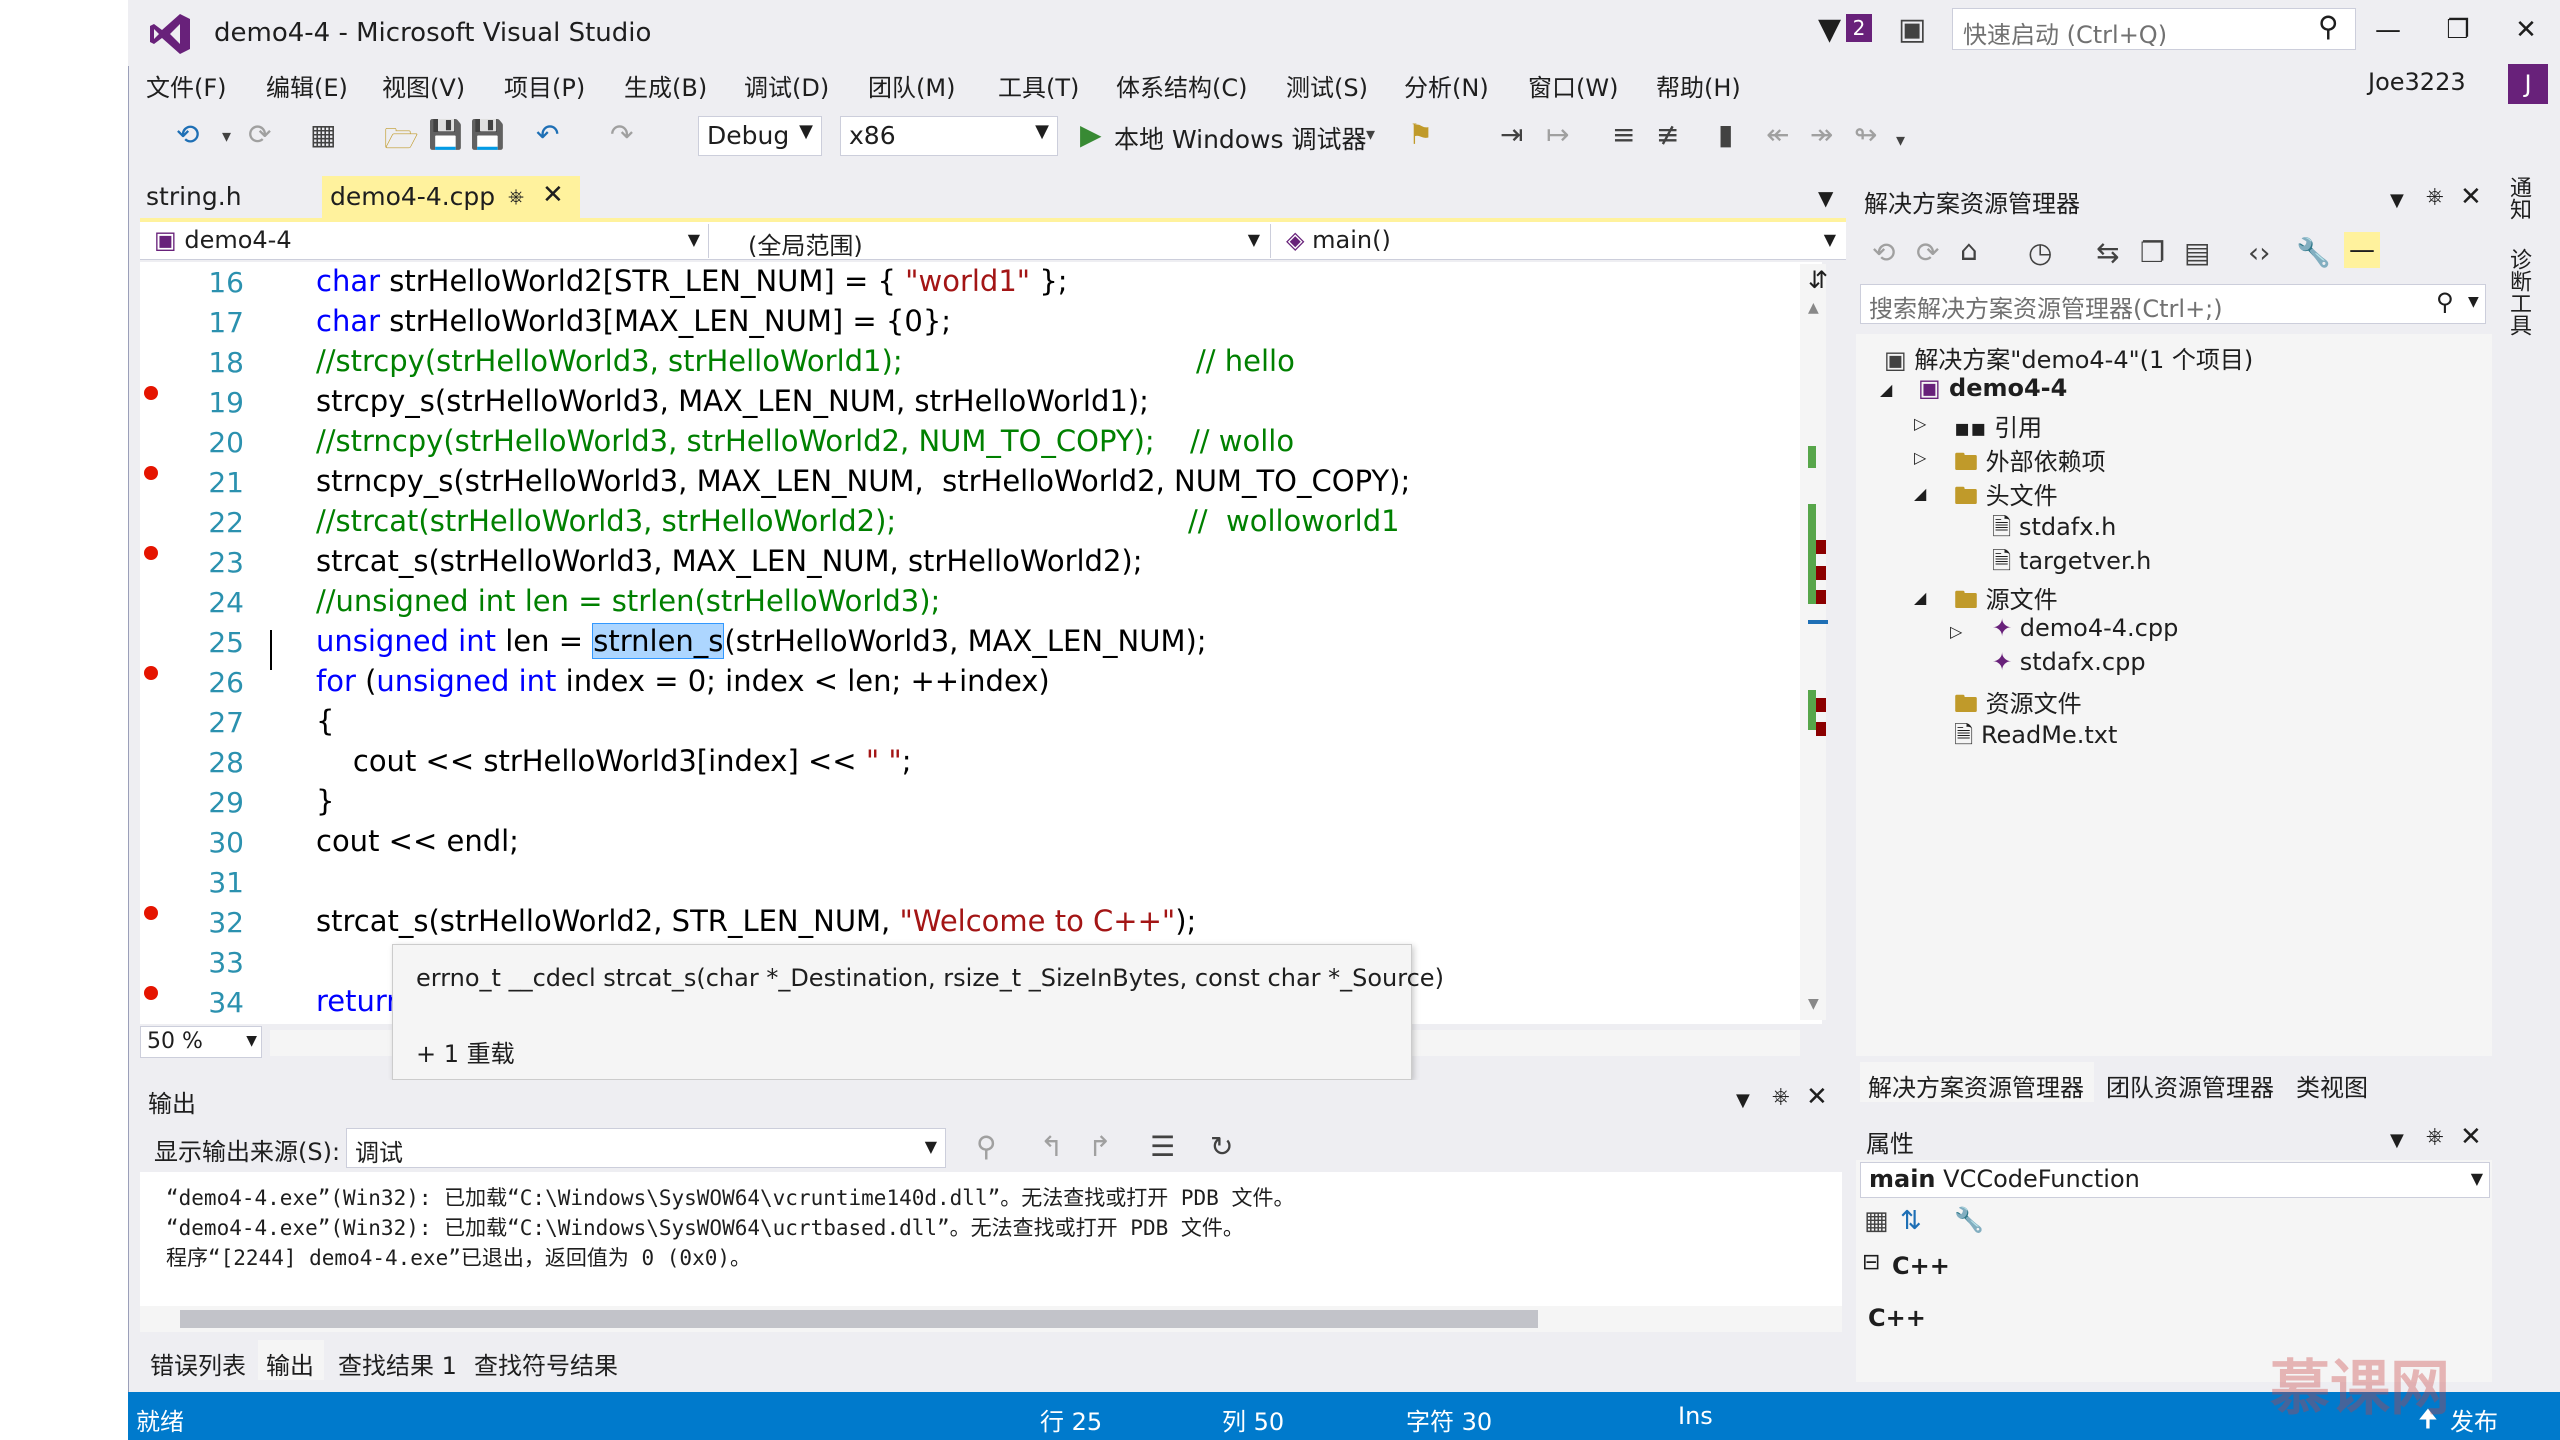  What do you see at coordinates (1623, 134) in the screenshot?
I see `comment-lines-icon: ≡` at bounding box center [1623, 134].